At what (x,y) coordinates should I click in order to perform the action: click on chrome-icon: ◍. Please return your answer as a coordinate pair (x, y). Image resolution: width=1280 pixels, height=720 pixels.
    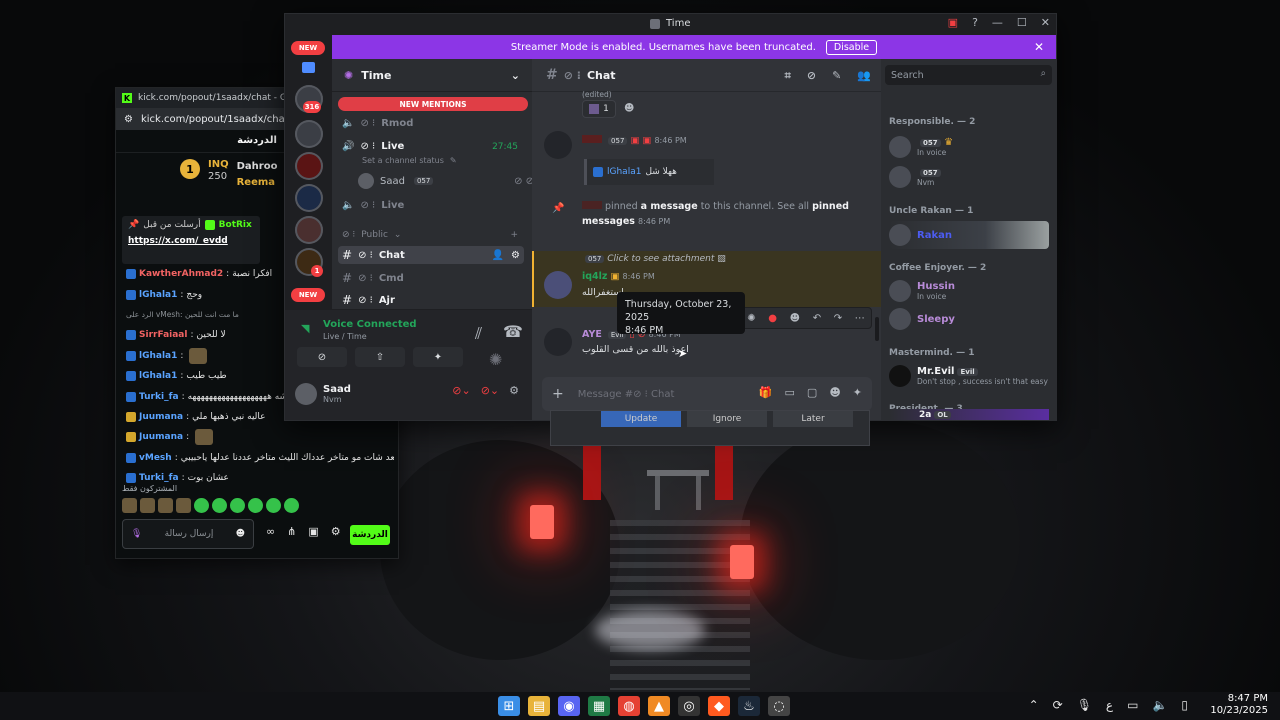
    Looking at the image, I should click on (629, 706).